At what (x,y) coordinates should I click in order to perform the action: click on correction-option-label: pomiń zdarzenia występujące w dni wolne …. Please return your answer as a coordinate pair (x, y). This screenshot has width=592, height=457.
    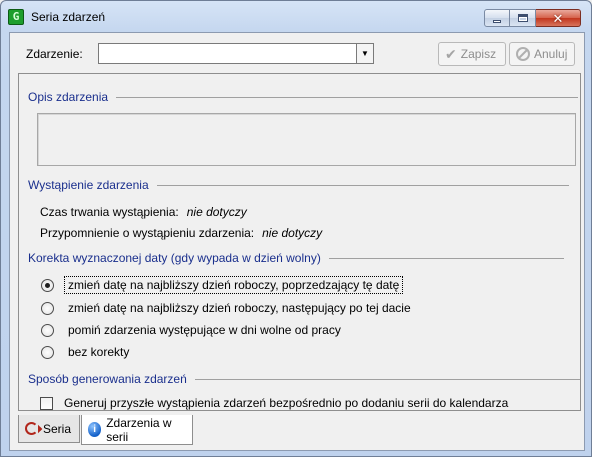
    Looking at the image, I should click on (204, 330).